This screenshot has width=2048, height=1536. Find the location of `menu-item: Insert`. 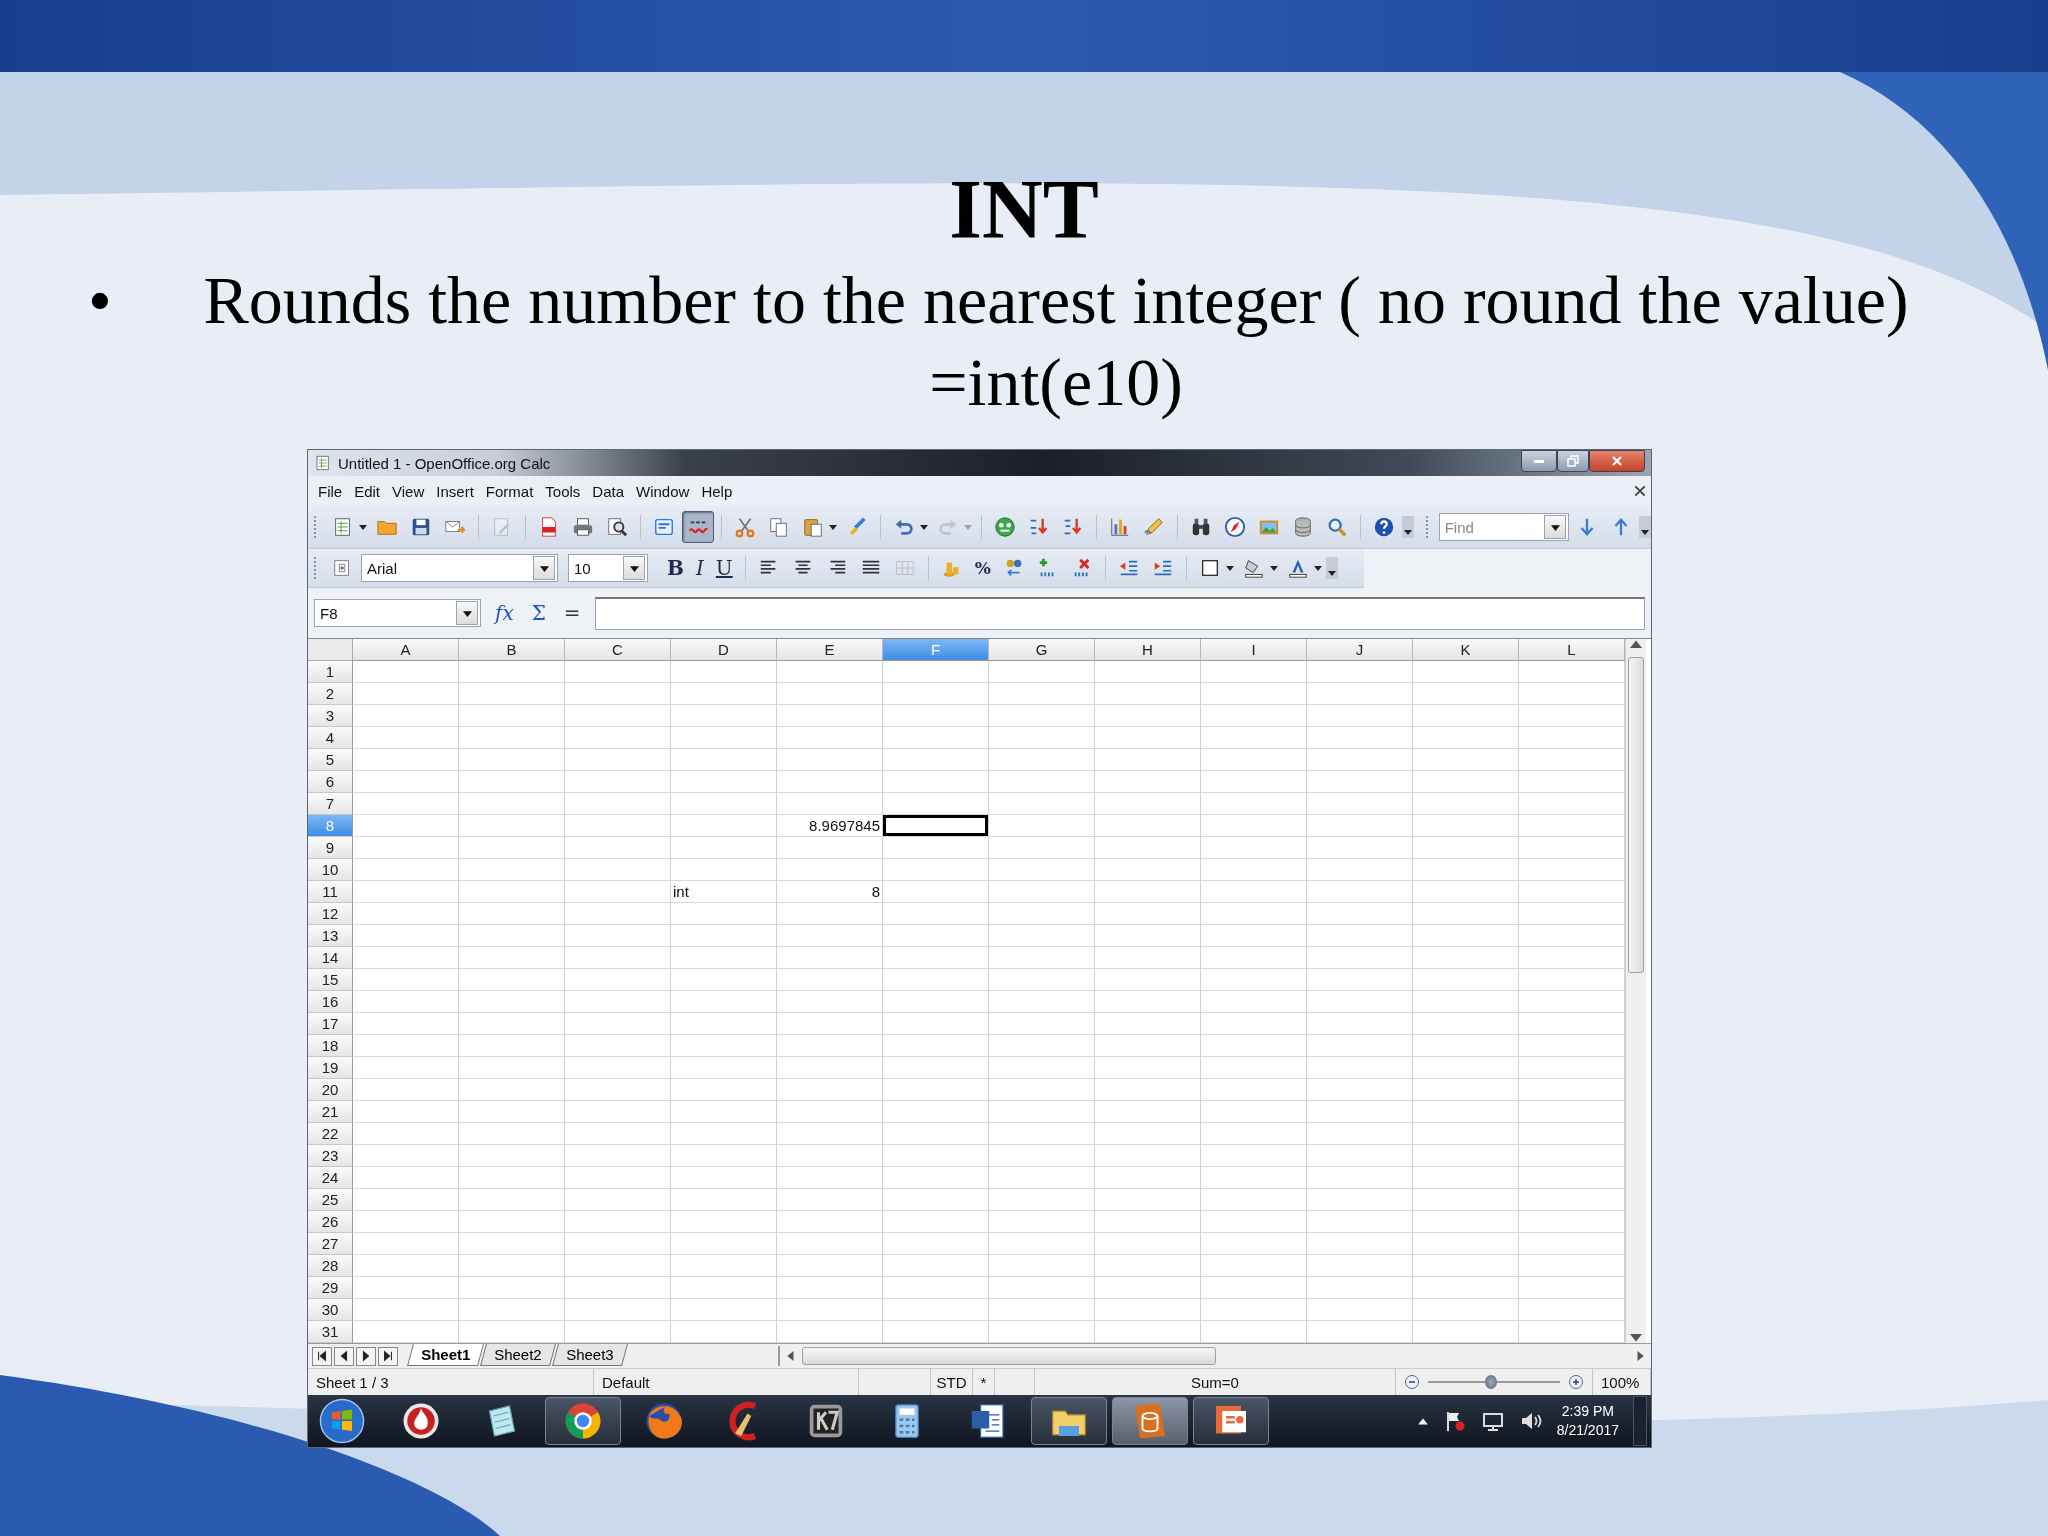

menu-item: Insert is located at coordinates (455, 491).